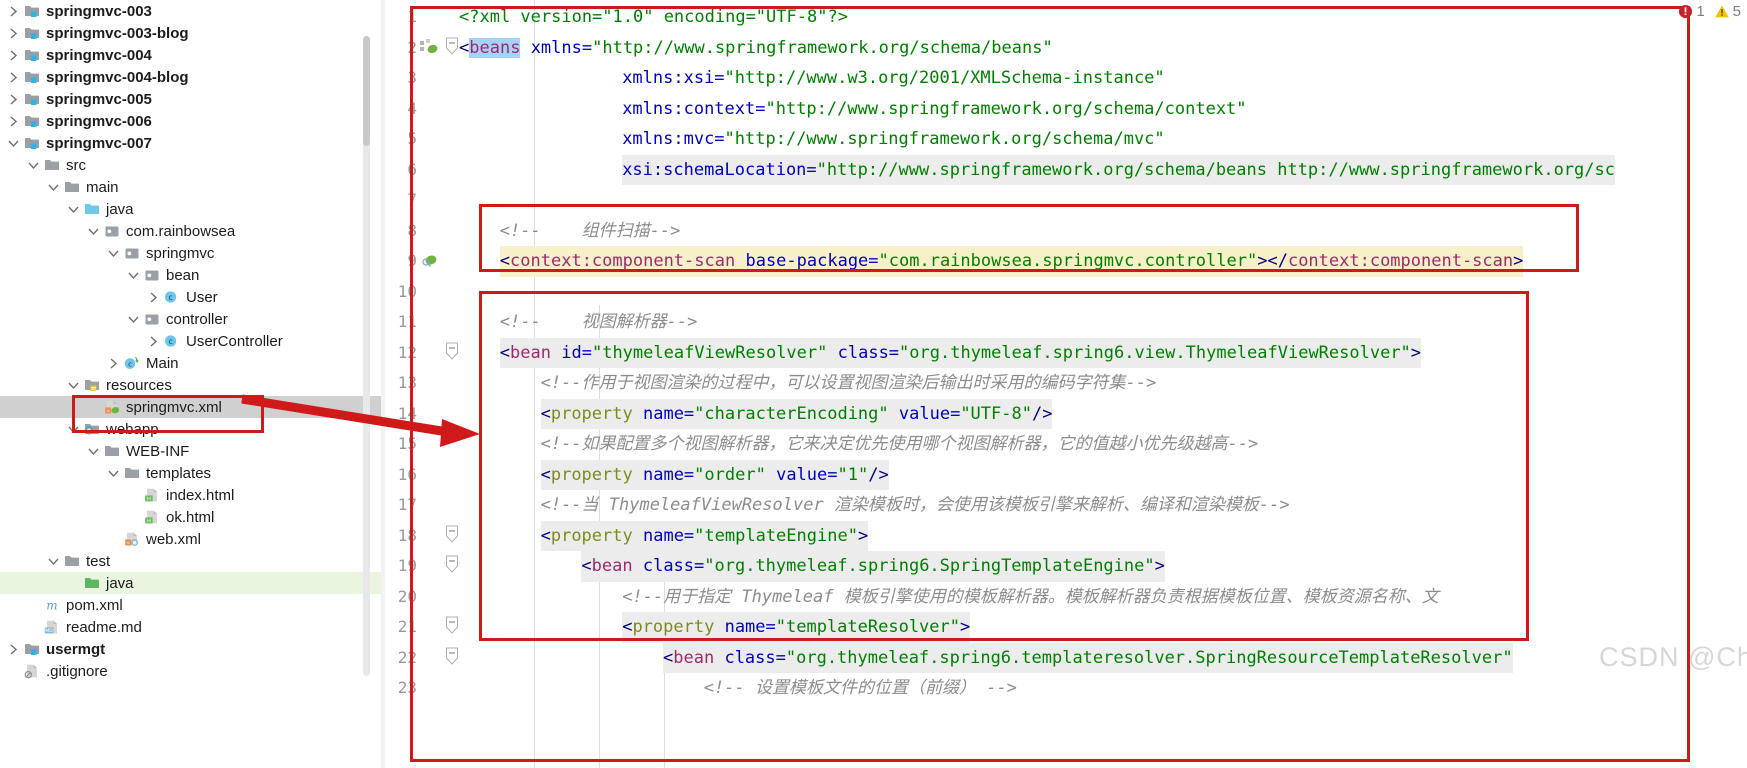 Image resolution: width=1747 pixels, height=768 pixels. What do you see at coordinates (1064, 627) in the screenshot?
I see `code-line: 21 <property name="templateResolver">` at bounding box center [1064, 627].